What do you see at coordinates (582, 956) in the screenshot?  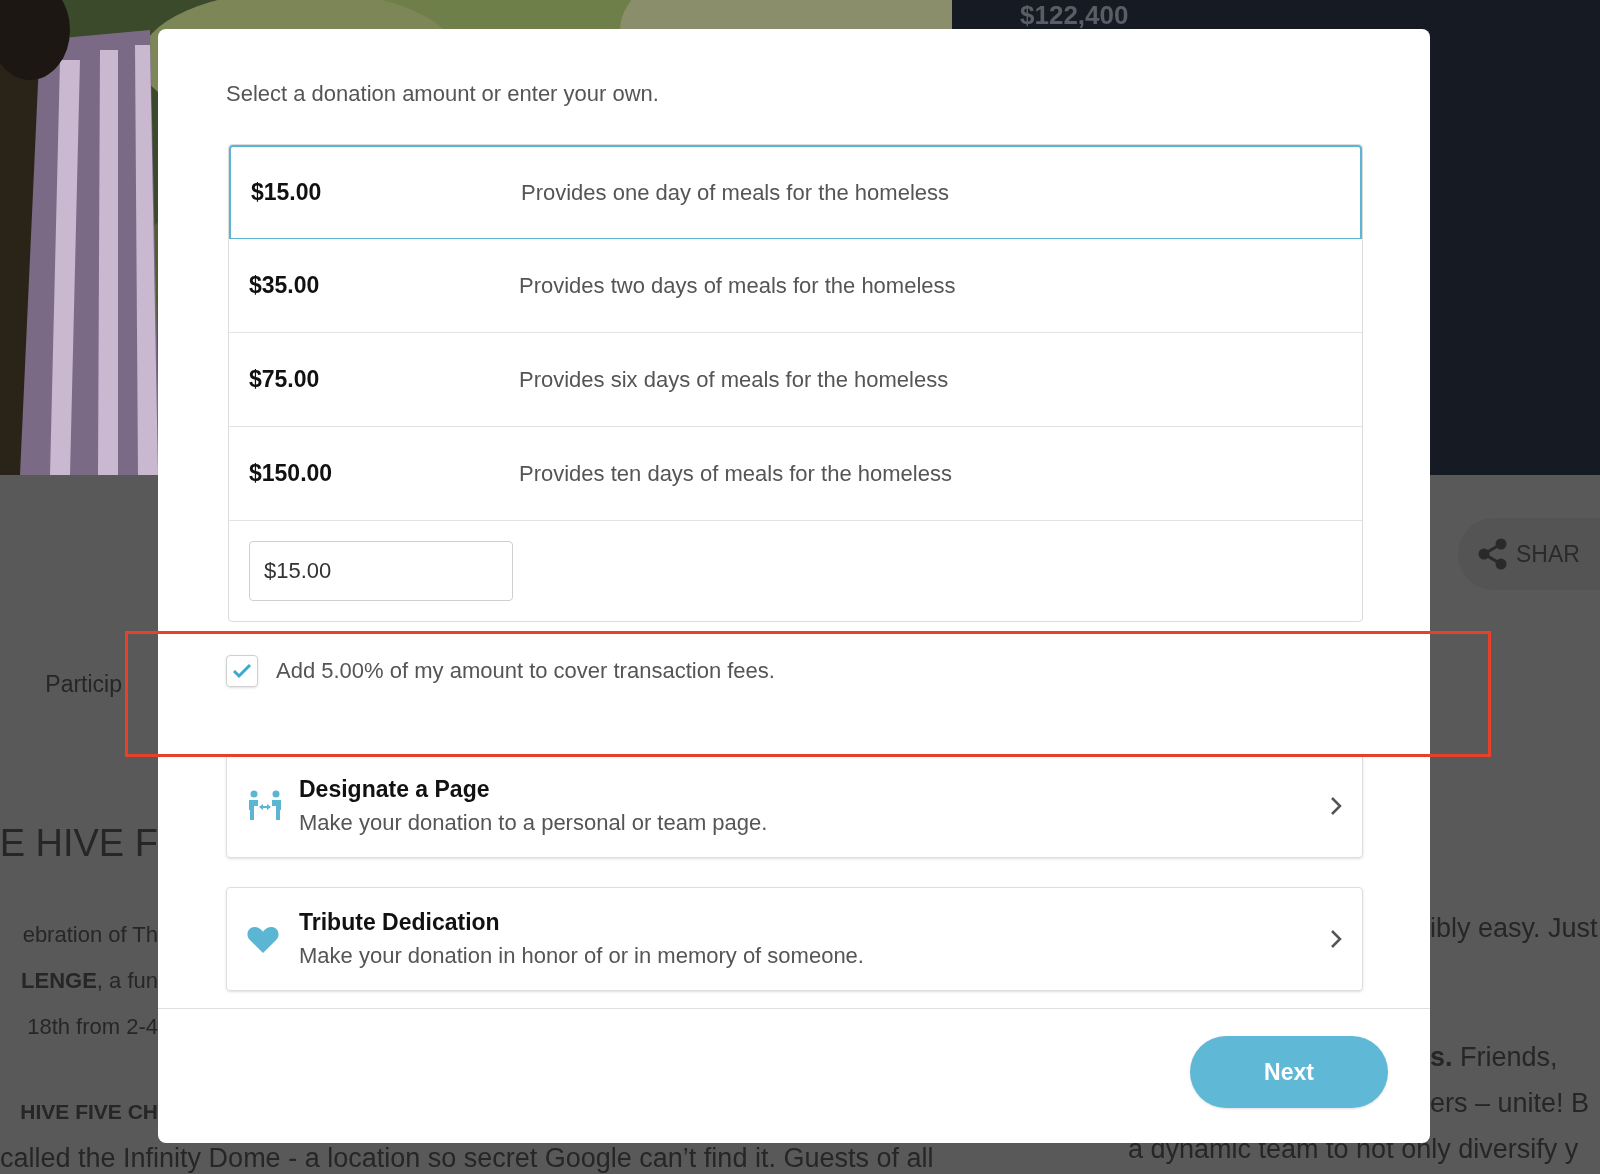 I see `option-description: Make your donation in honor of or in memory of someone.` at bounding box center [582, 956].